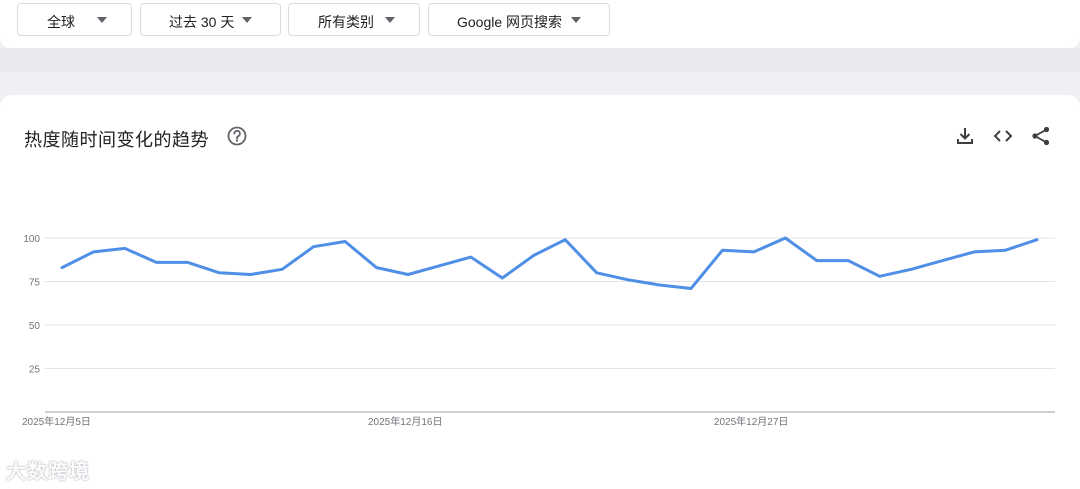 This screenshot has width=1080, height=489. What do you see at coordinates (549, 263) in the screenshot?
I see `series-line` at bounding box center [549, 263].